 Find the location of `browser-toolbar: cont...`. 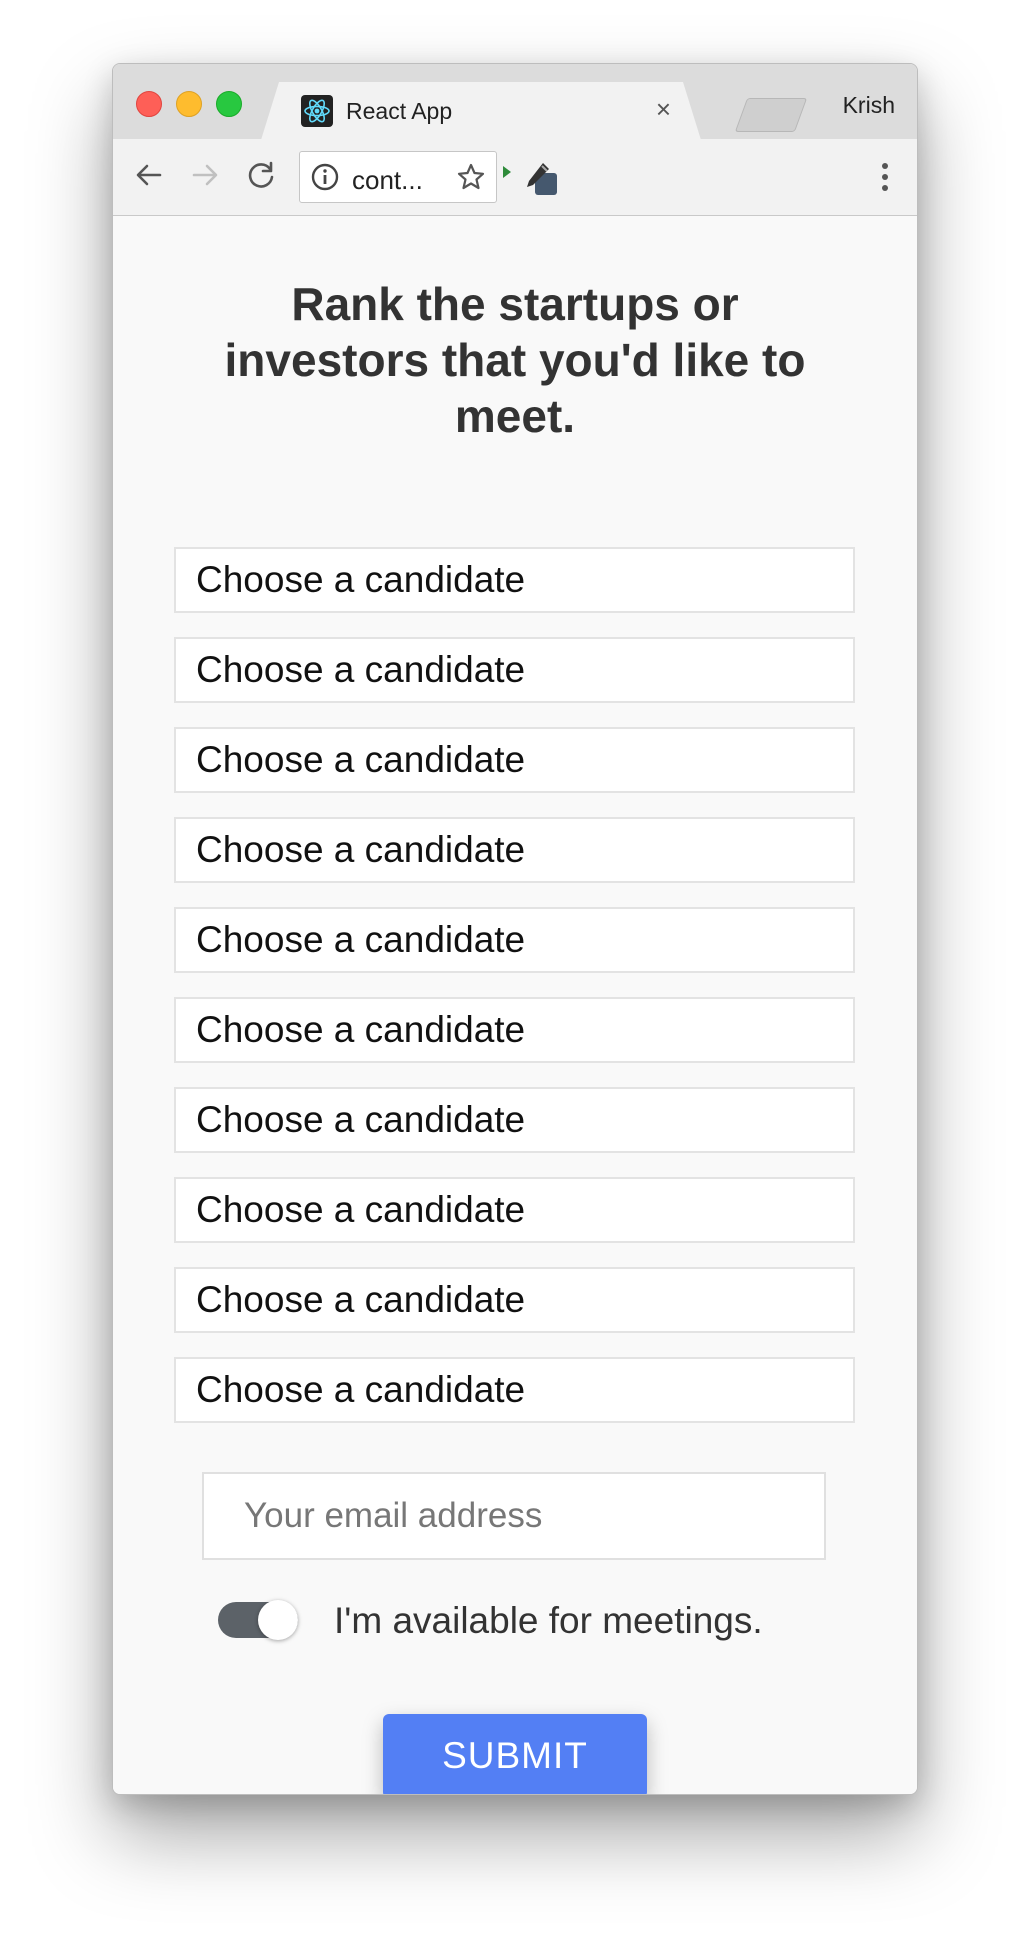

browser-toolbar: cont... is located at coordinates (515, 177).